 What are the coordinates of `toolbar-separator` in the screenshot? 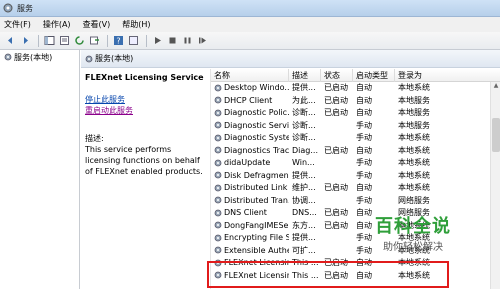 It's located at (107, 40).